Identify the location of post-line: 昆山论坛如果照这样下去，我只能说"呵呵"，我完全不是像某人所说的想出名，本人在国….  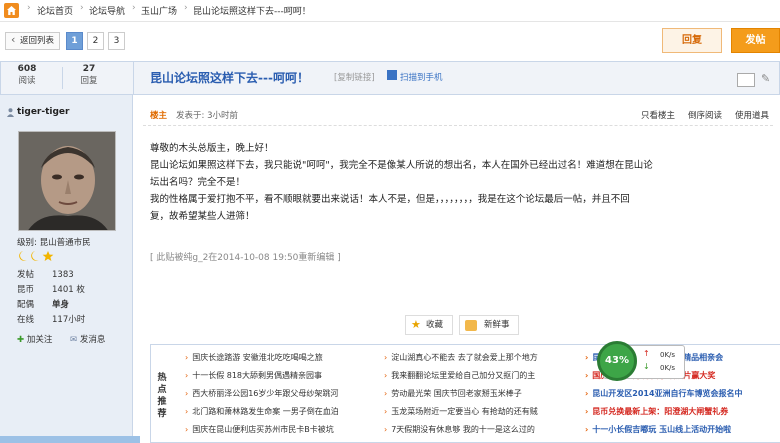
(401, 165).